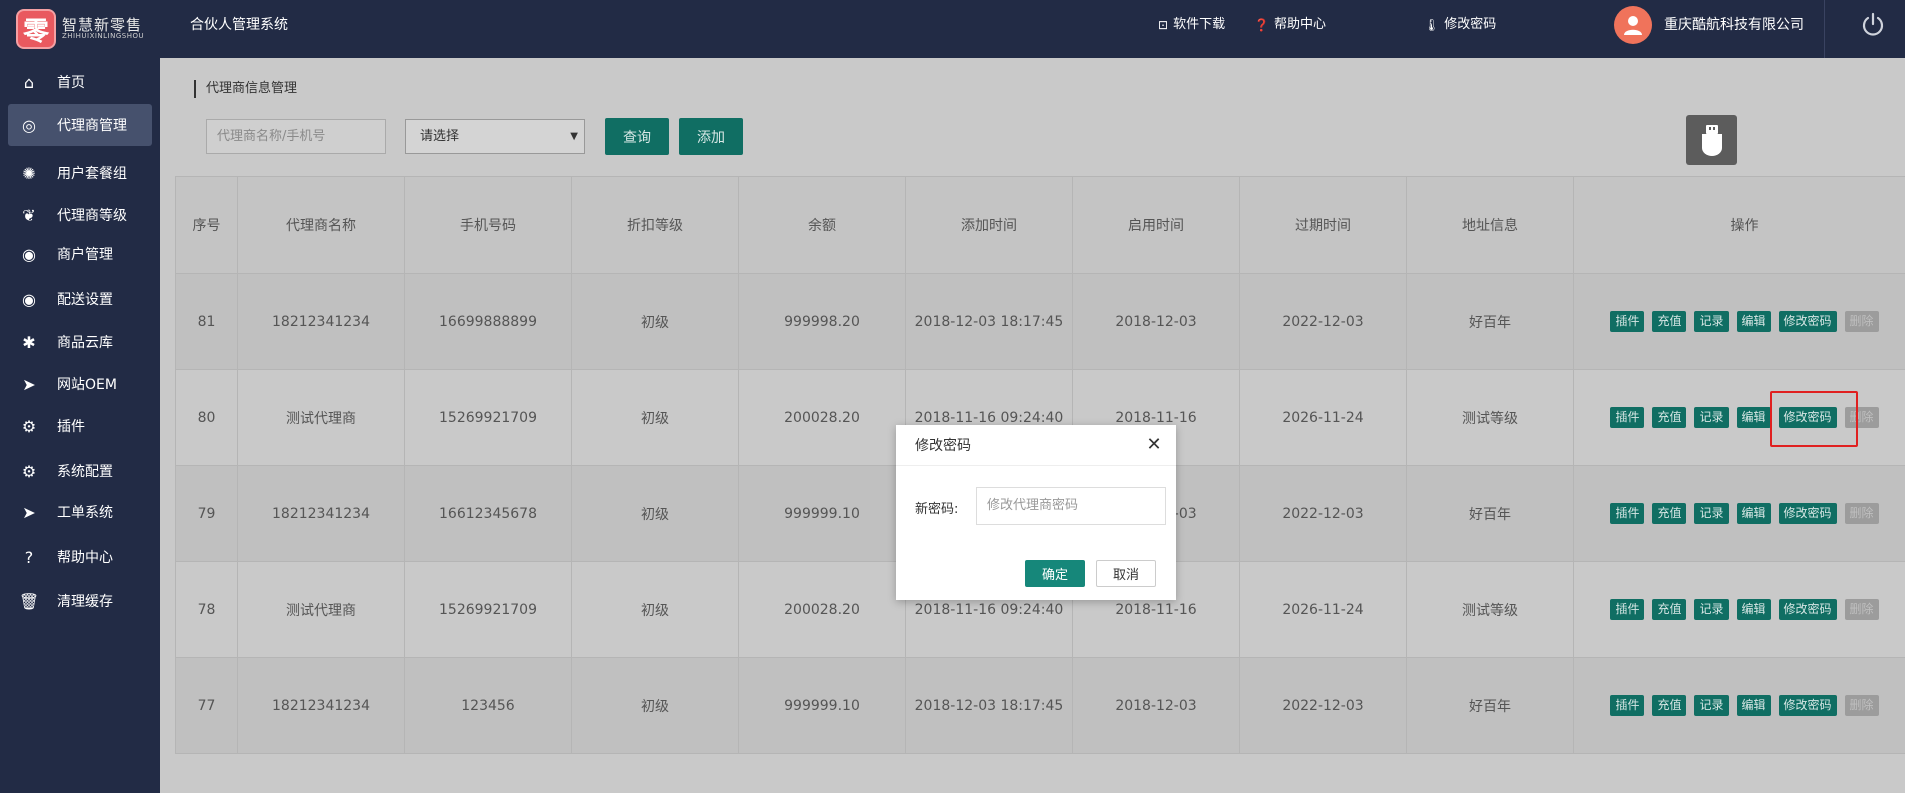 Image resolution: width=1905 pixels, height=793 pixels. What do you see at coordinates (321, 417) in the screenshot?
I see `table-cell: 测试代理商` at bounding box center [321, 417].